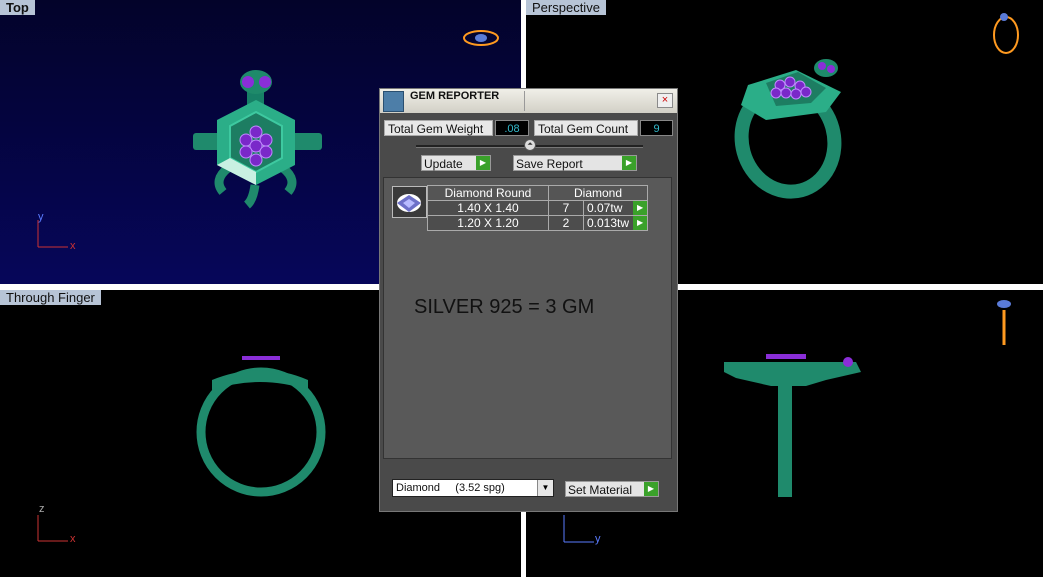  What do you see at coordinates (549, 164) in the screenshot?
I see `save-report-button-label: Save Report` at bounding box center [549, 164].